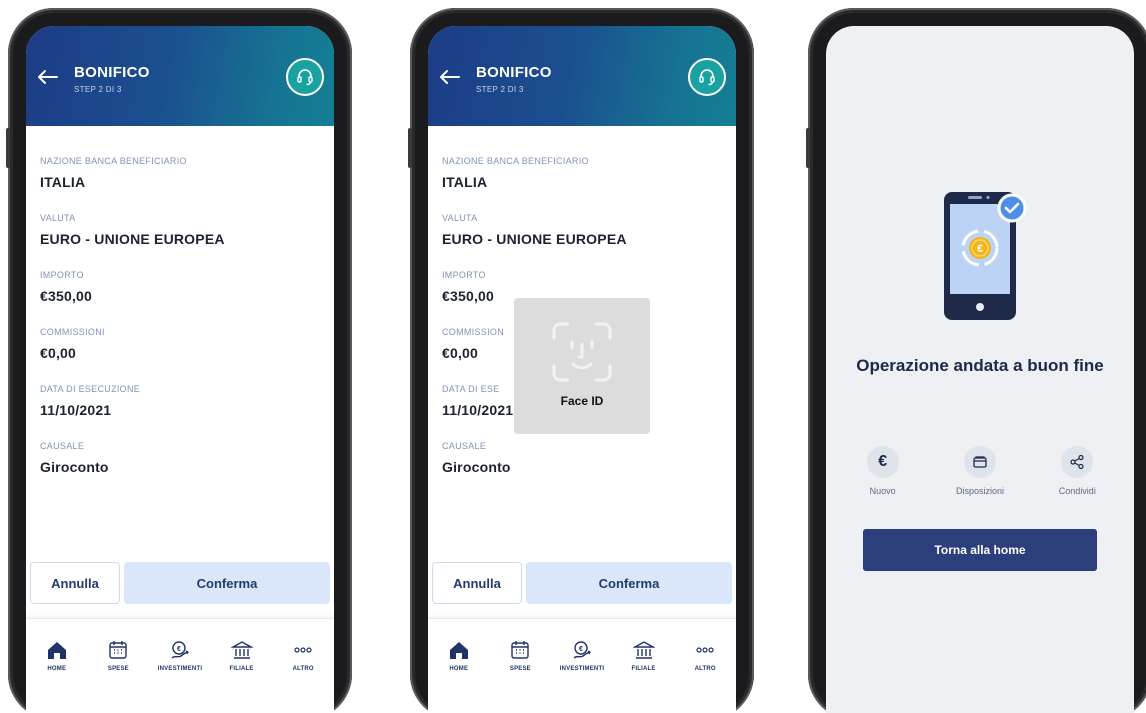 The height and width of the screenshot is (713, 1146). I want to click on success-title: Operazione andata a buon fine, so click(980, 365).